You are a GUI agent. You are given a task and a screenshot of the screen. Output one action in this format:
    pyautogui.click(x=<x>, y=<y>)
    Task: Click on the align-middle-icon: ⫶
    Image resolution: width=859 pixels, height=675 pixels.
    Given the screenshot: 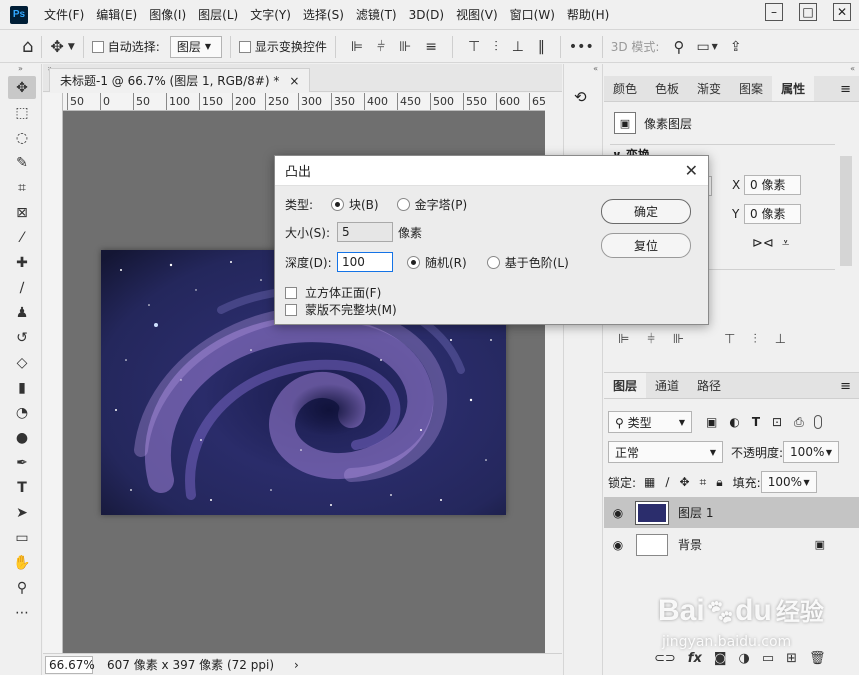 What is the action you would take?
    pyautogui.click(x=754, y=339)
    